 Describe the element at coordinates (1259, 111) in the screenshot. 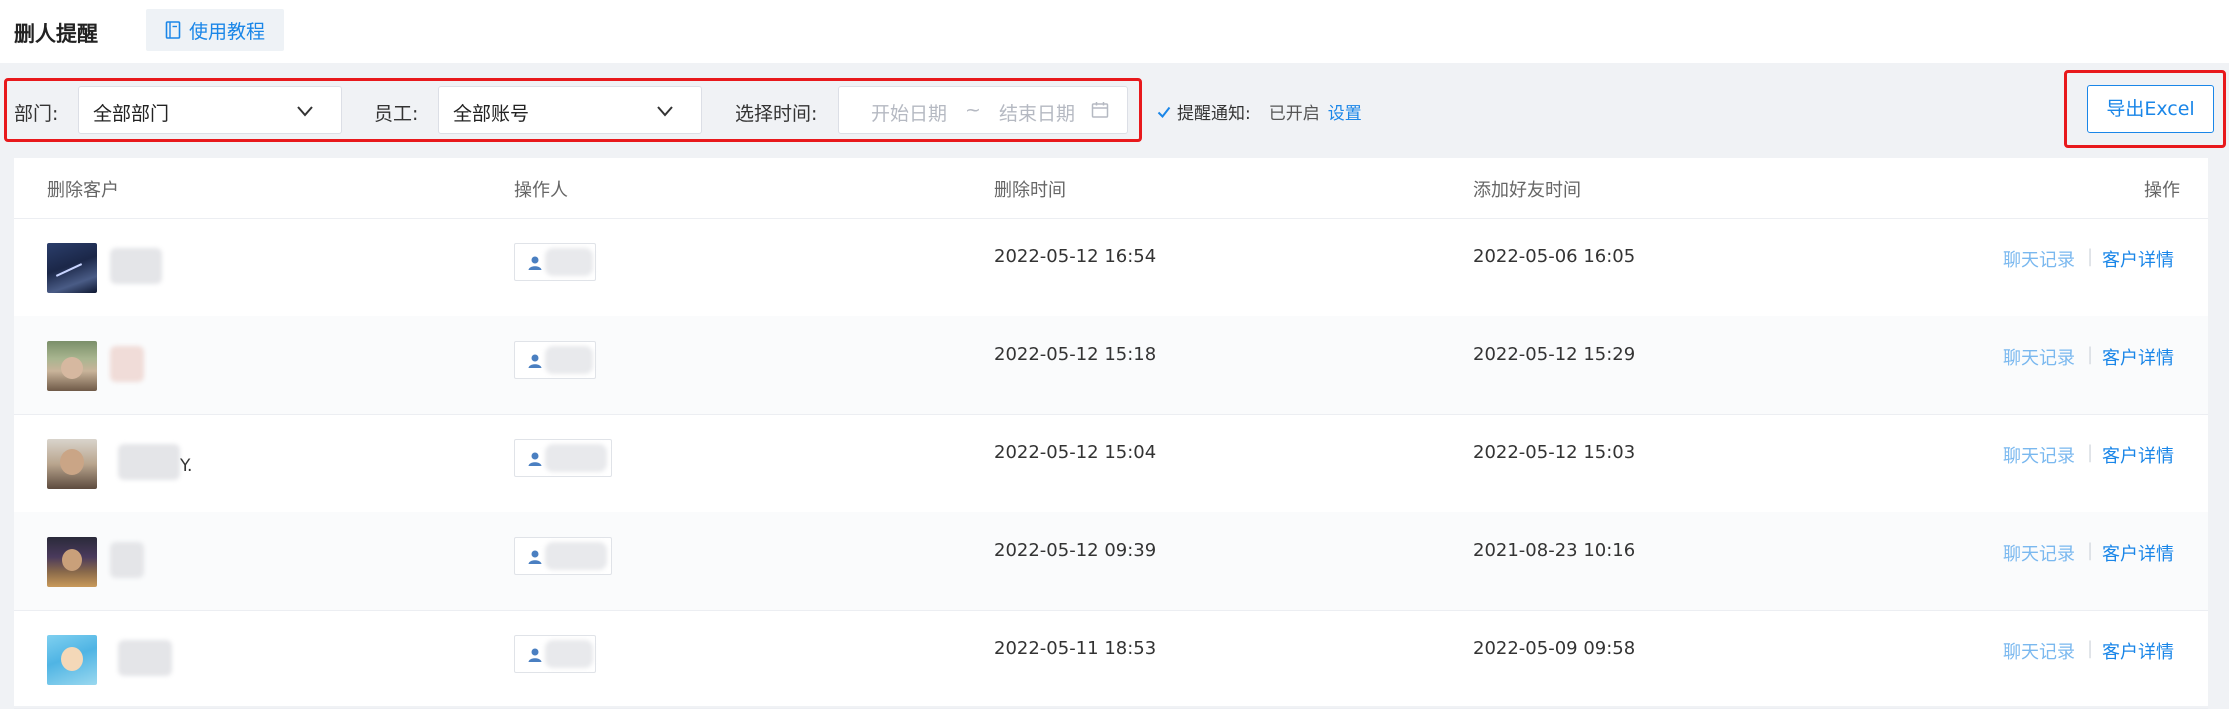

I see `reminder-notice: 提醒通知: 已开启 设置` at that location.